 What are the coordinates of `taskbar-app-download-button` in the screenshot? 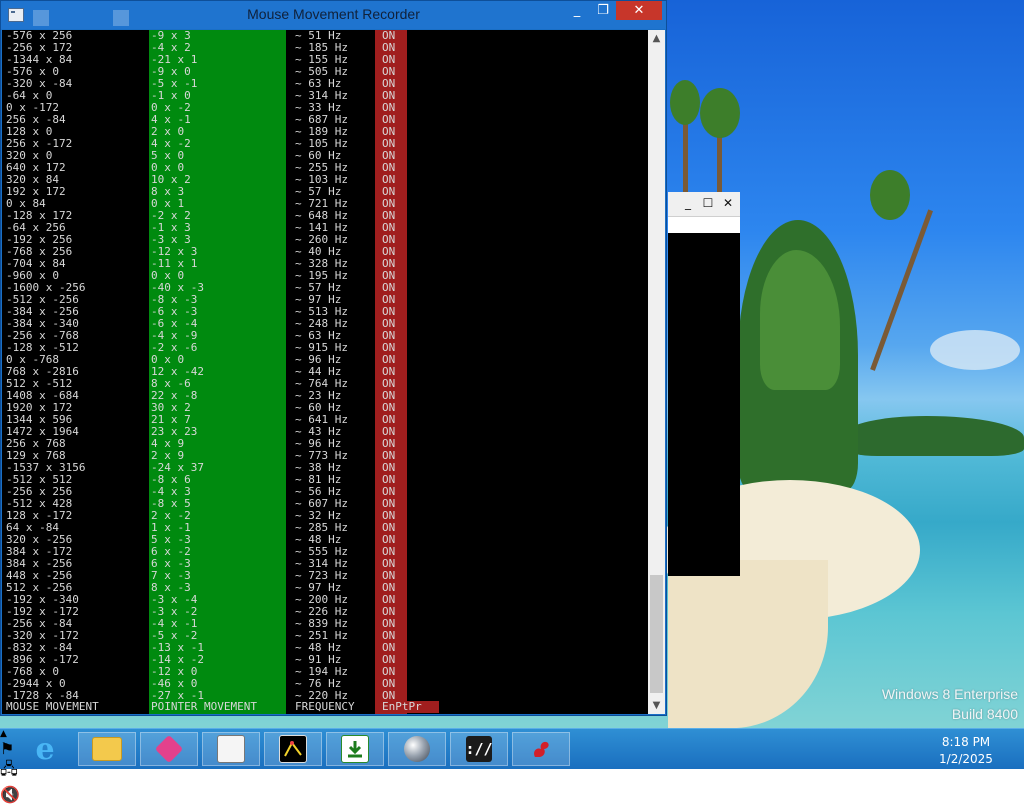 It's located at (355, 749).